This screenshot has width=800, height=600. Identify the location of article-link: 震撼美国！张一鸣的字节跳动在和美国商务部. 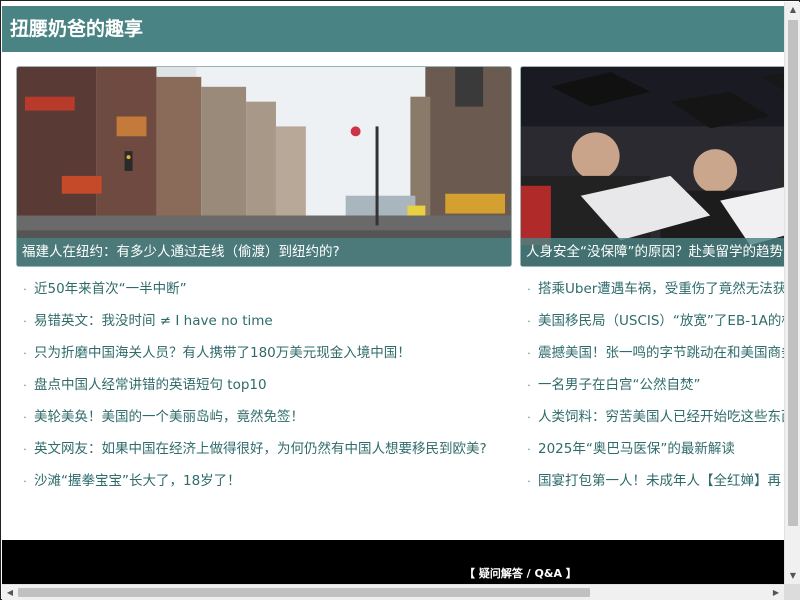
(661, 353).